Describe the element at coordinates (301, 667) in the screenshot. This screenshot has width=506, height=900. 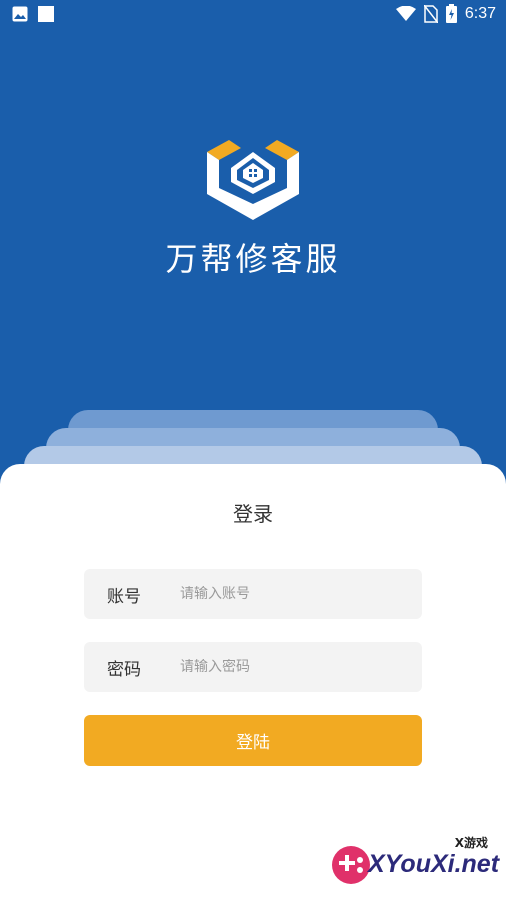
I see `password-input` at that location.